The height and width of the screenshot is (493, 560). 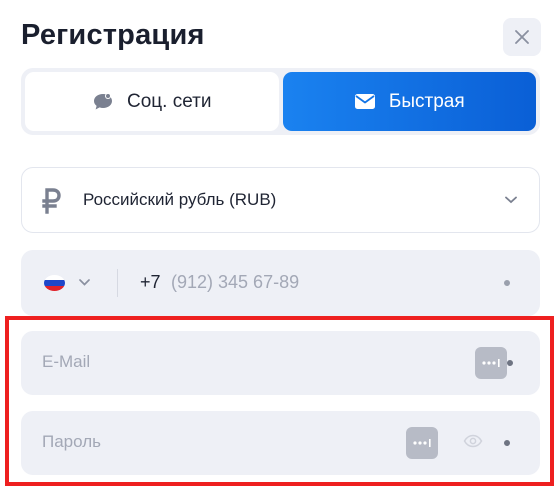 I want to click on password-input: Пароль, so click(x=71, y=442).